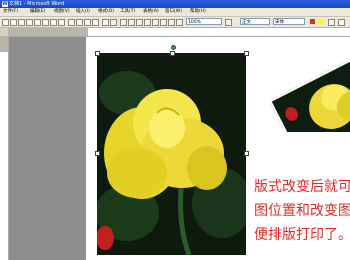 The height and width of the screenshot is (260, 350). What do you see at coordinates (246, 53) in the screenshot?
I see `resize-handle-ne` at bounding box center [246, 53].